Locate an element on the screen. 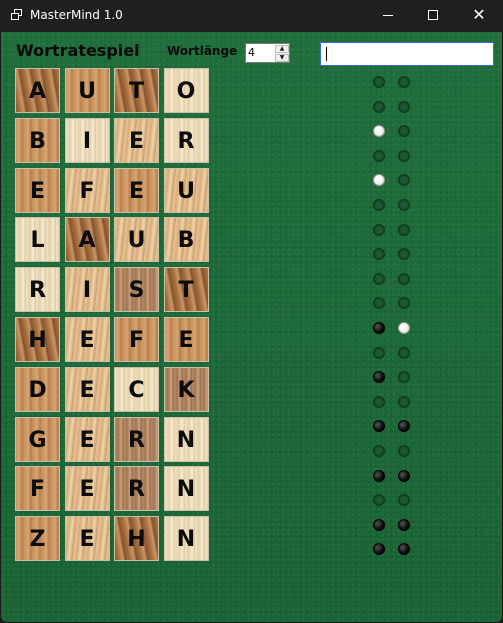 The height and width of the screenshot is (623, 503). guess-input is located at coordinates (405, 54).